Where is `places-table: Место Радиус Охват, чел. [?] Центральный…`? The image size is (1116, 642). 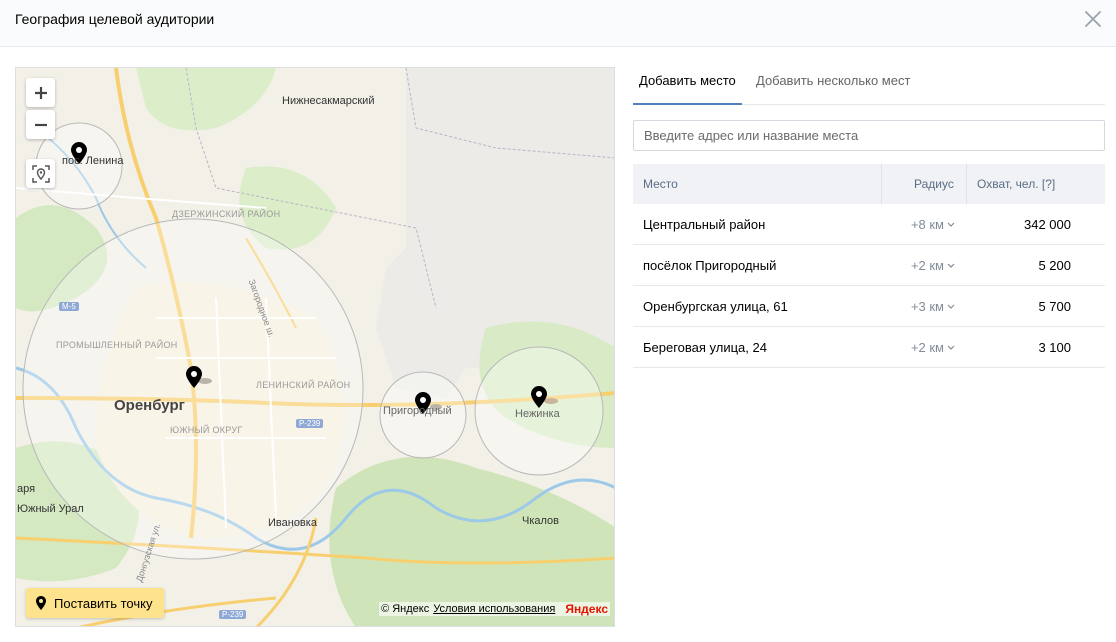
places-table: Место Радиус Охват, чел. [?] Центральный… is located at coordinates (869, 266).